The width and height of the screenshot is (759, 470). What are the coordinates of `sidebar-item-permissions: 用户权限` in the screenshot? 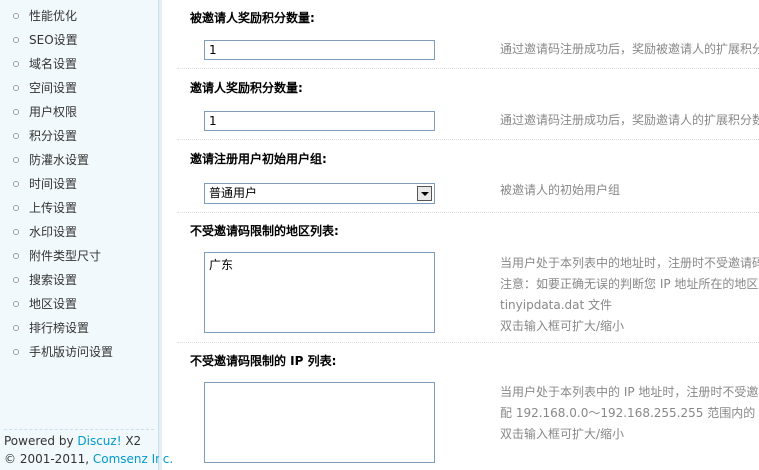 It's located at (79, 112).